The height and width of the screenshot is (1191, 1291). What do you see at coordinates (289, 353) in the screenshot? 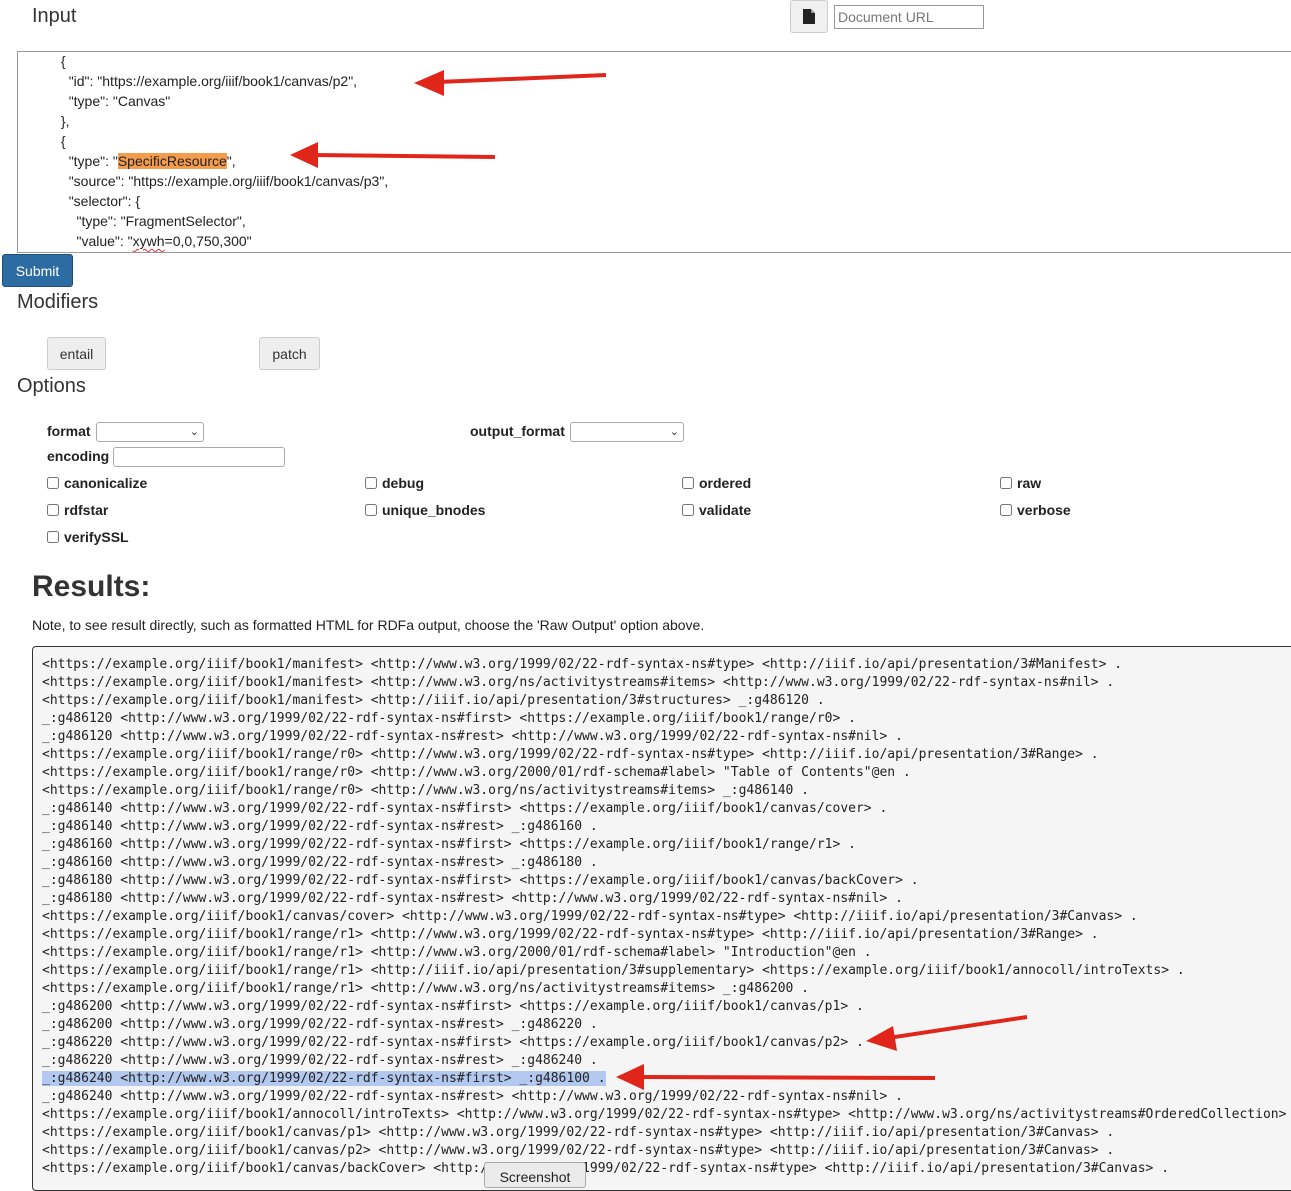
I see `patch-button: patch` at bounding box center [289, 353].